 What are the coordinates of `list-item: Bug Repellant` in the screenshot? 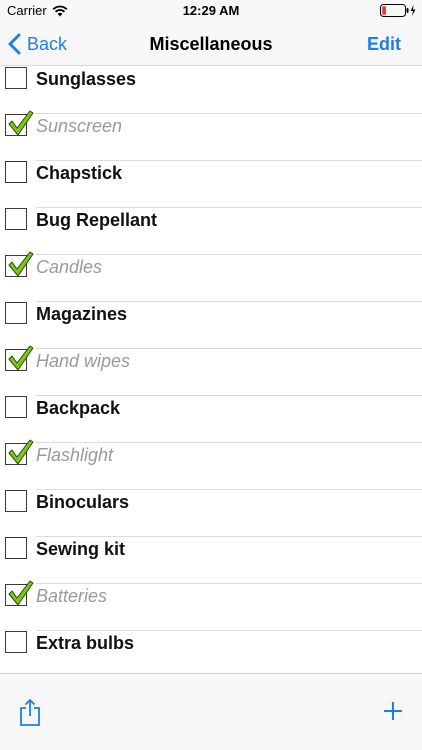 It's located at (211, 231).